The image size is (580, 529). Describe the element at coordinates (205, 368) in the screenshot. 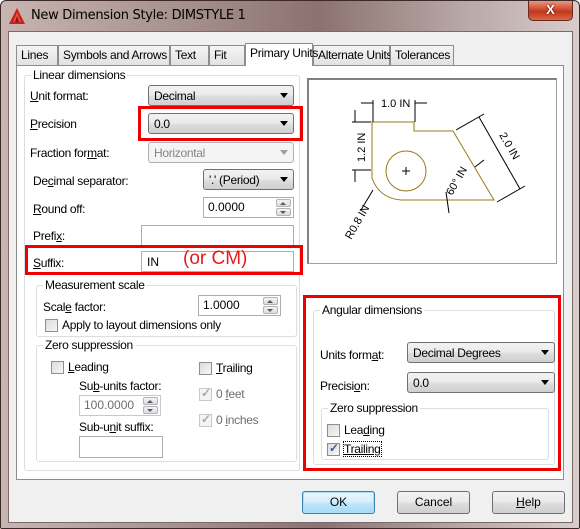

I see `trailing-checkbox` at that location.